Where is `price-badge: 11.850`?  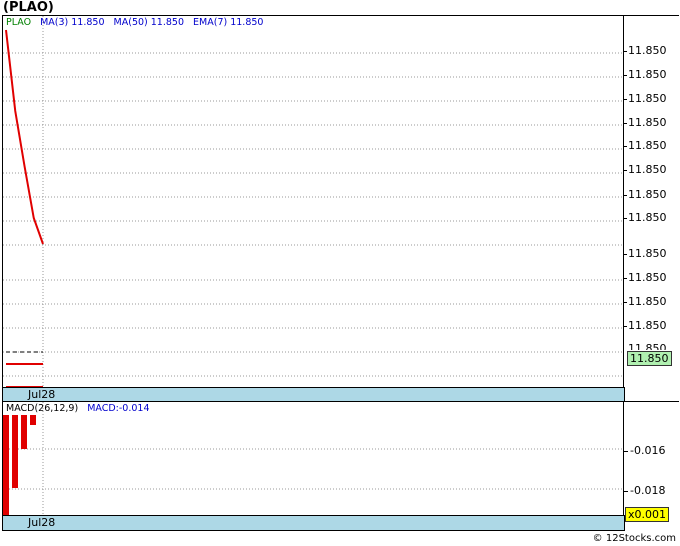 price-badge: 11.850 is located at coordinates (649, 358).